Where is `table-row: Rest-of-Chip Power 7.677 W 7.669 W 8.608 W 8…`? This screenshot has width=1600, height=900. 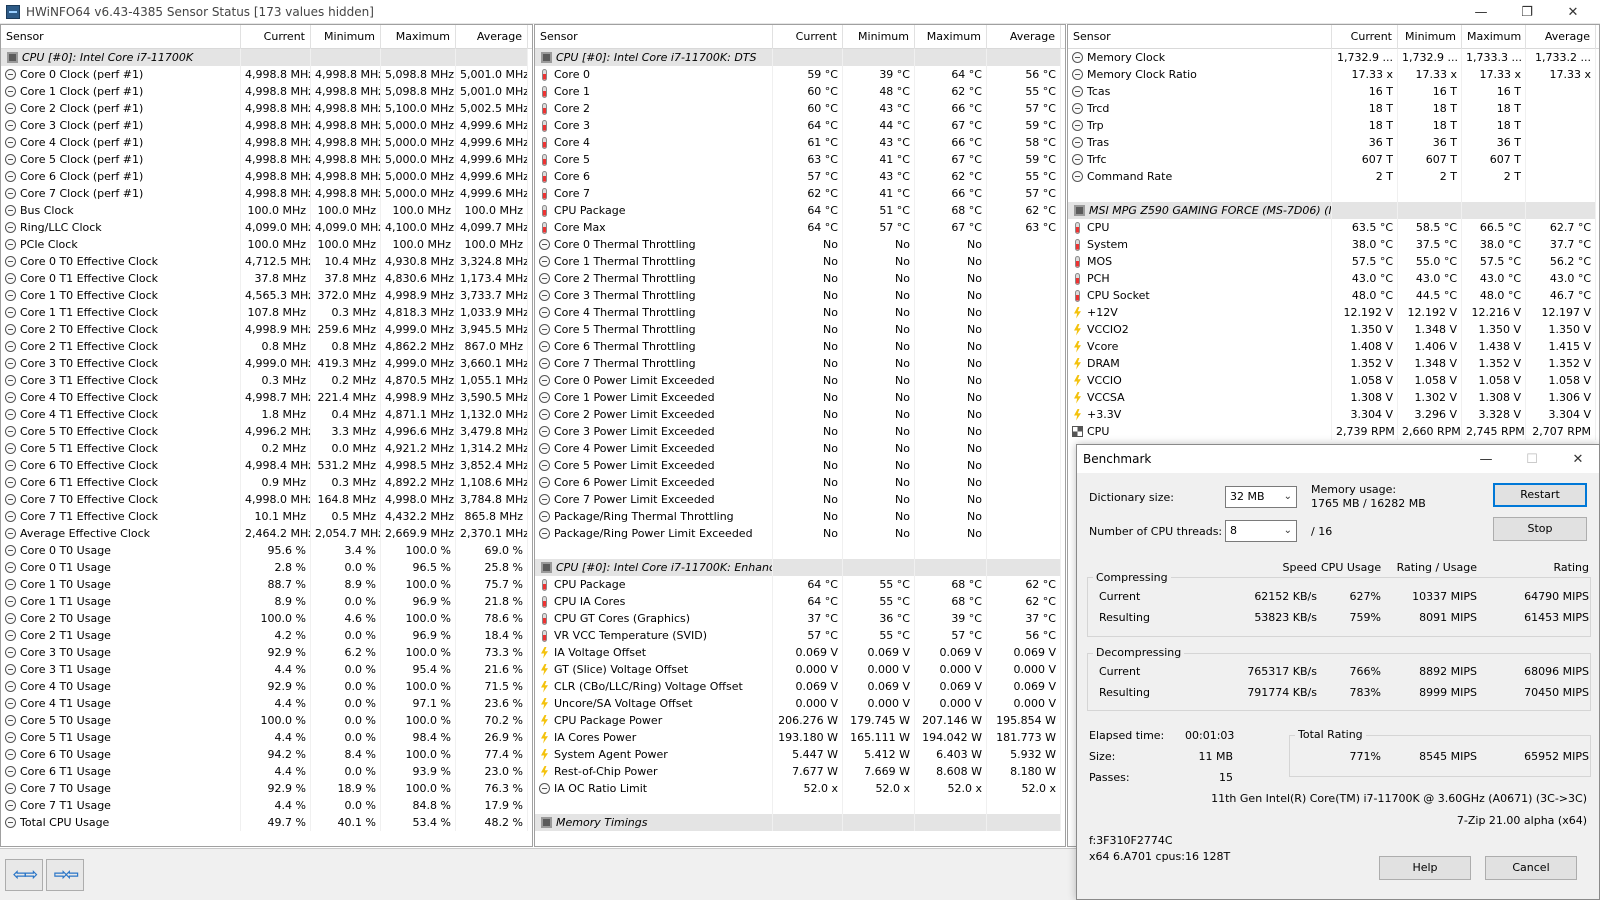 table-row: Rest-of-Chip Power 7.677 W 7.669 W 8.608 W 8… is located at coordinates (800, 771).